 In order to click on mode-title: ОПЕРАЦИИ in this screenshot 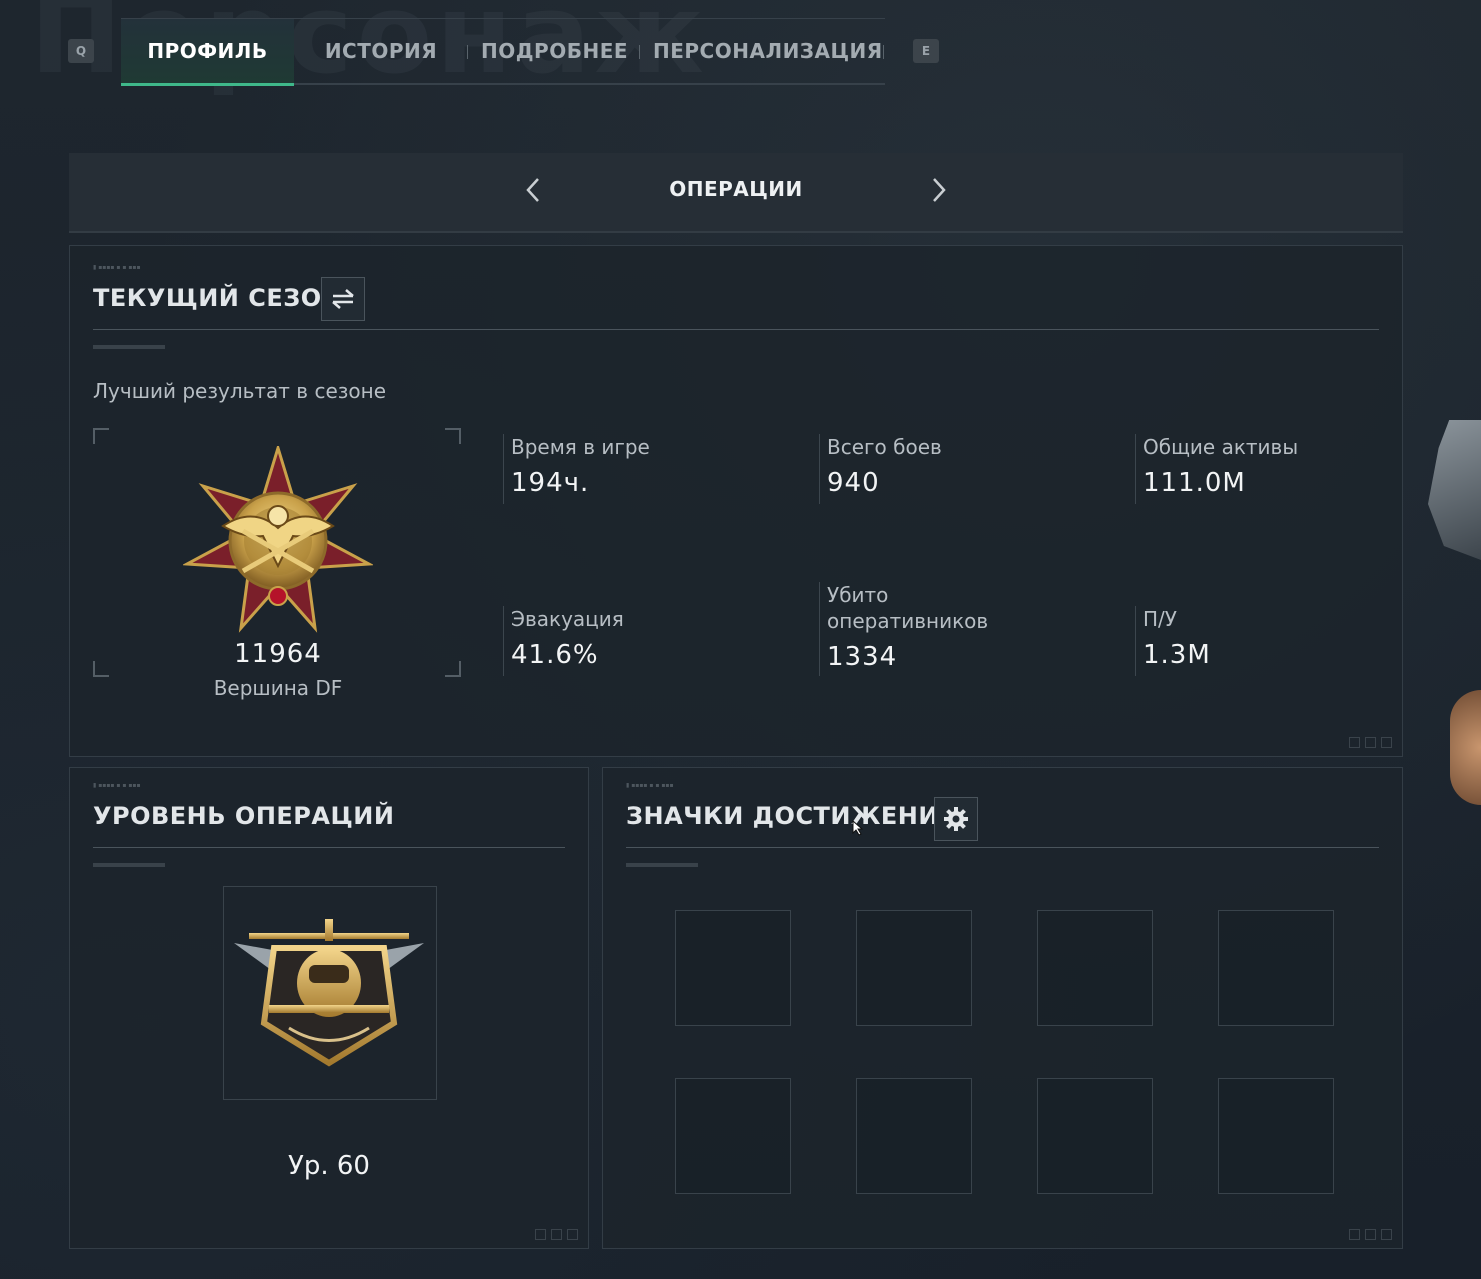, I will do `click(736, 189)`.